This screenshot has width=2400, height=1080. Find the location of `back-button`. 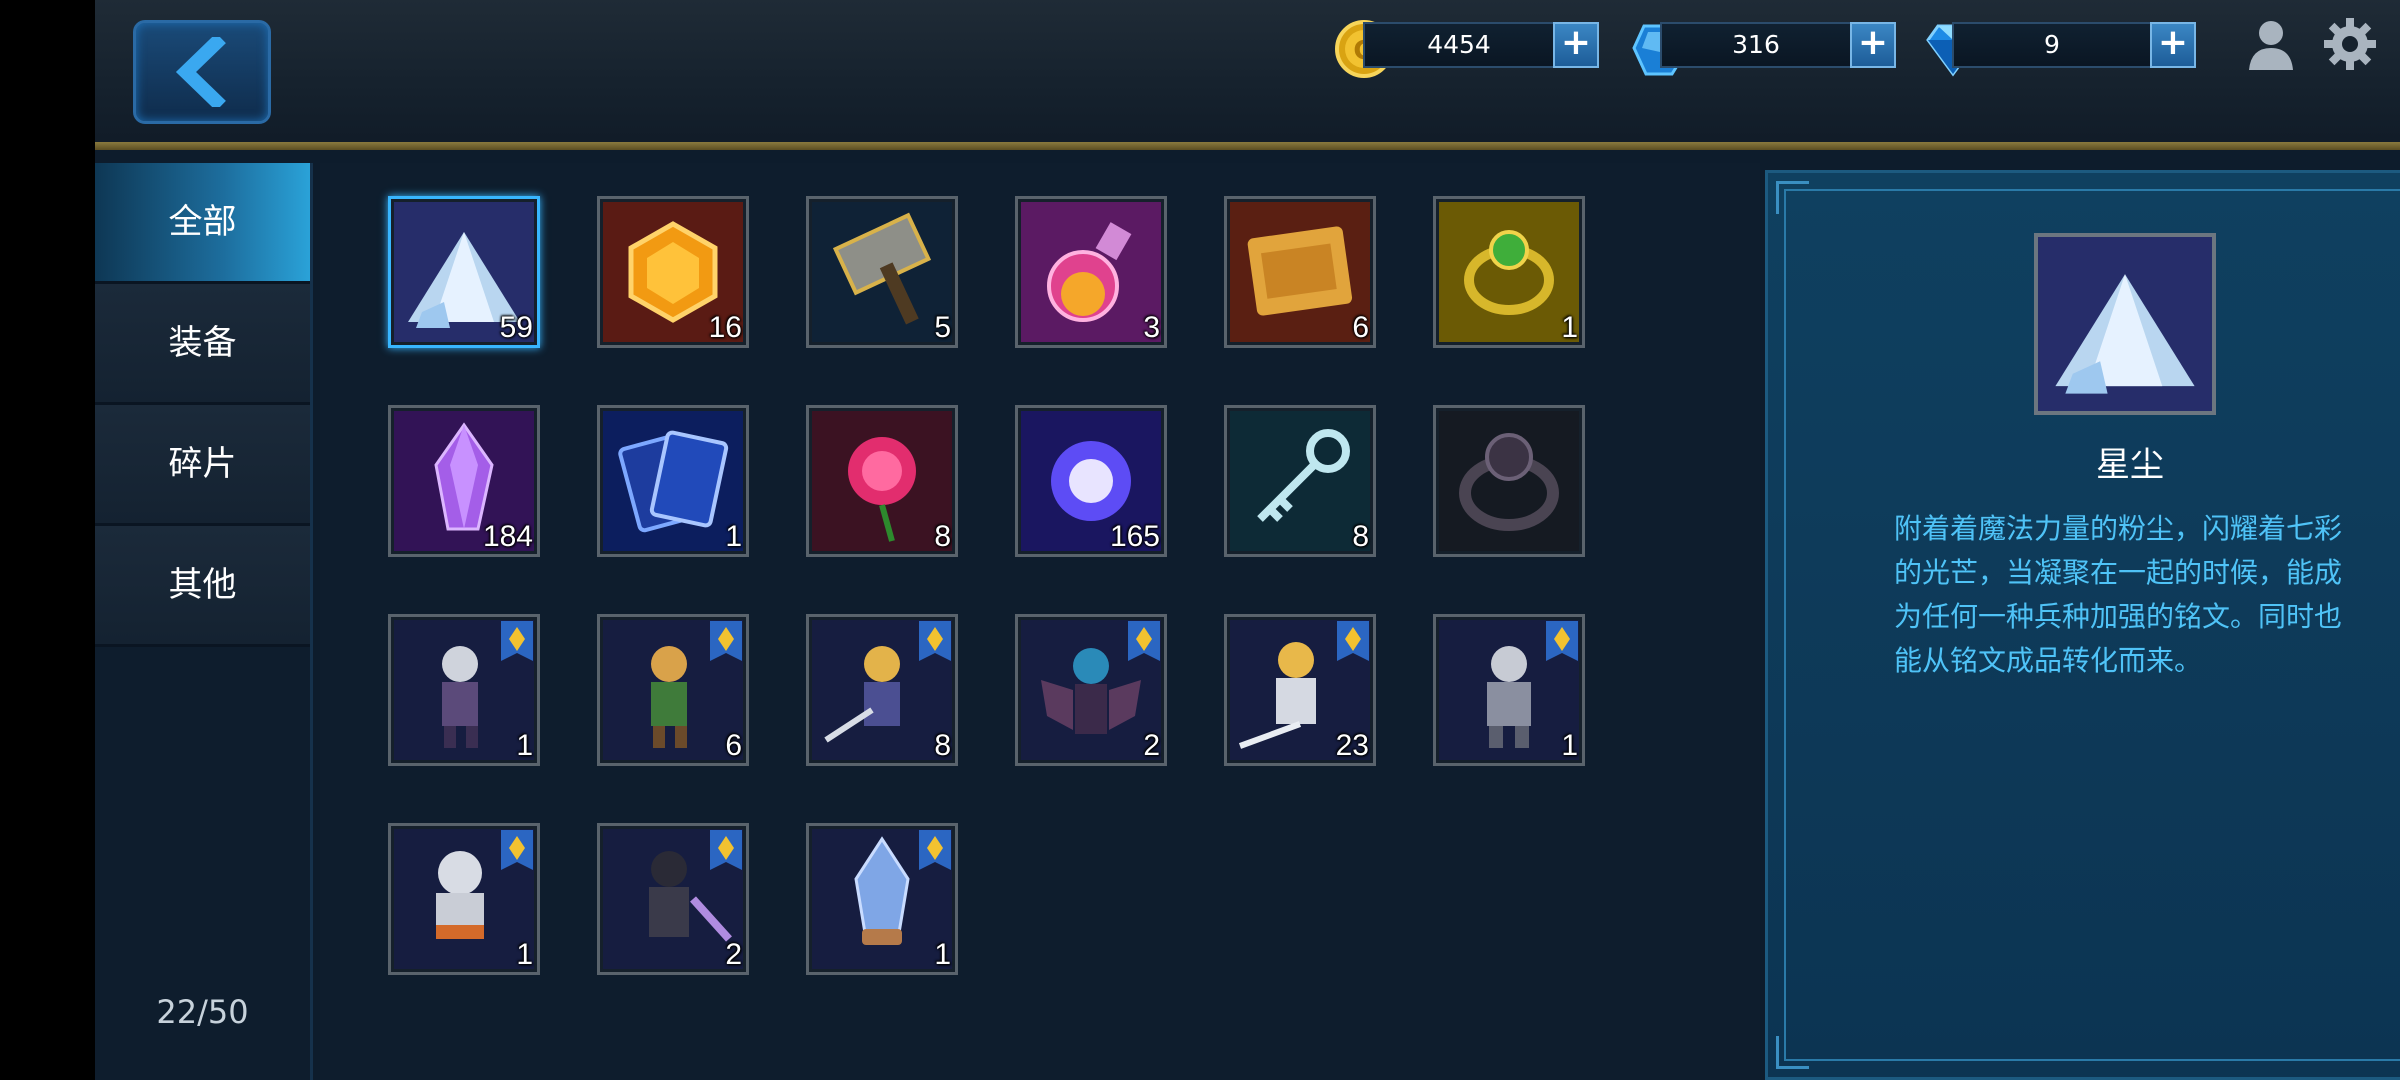

back-button is located at coordinates (202, 72).